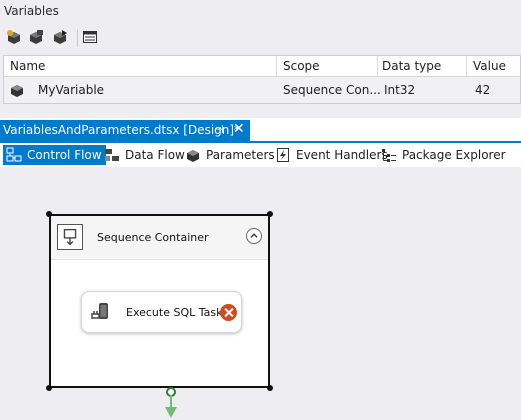 The height and width of the screenshot is (420, 521). I want to click on tab-event-handlers: Event Handlers, so click(331, 155).